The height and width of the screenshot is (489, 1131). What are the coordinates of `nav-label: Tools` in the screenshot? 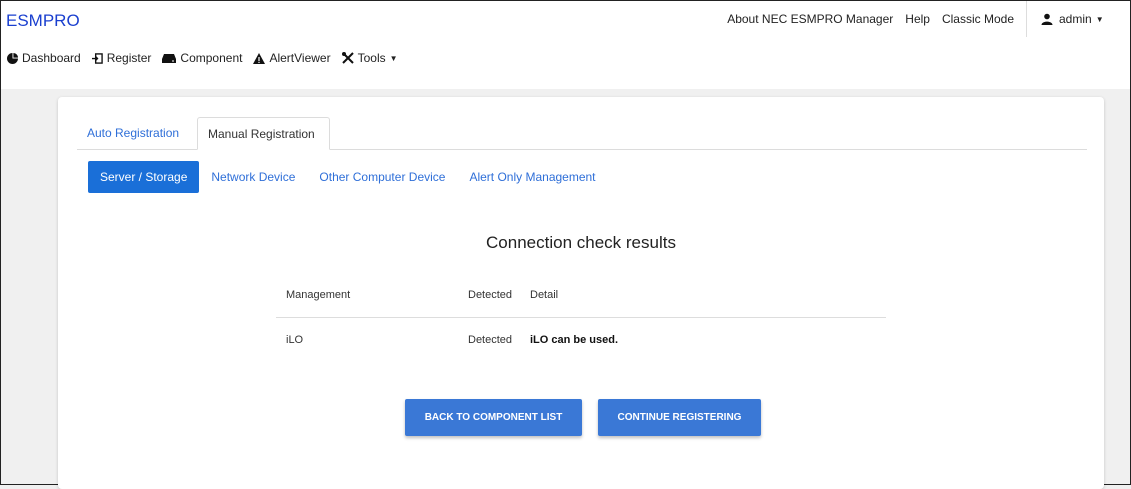 It's located at (371, 58).